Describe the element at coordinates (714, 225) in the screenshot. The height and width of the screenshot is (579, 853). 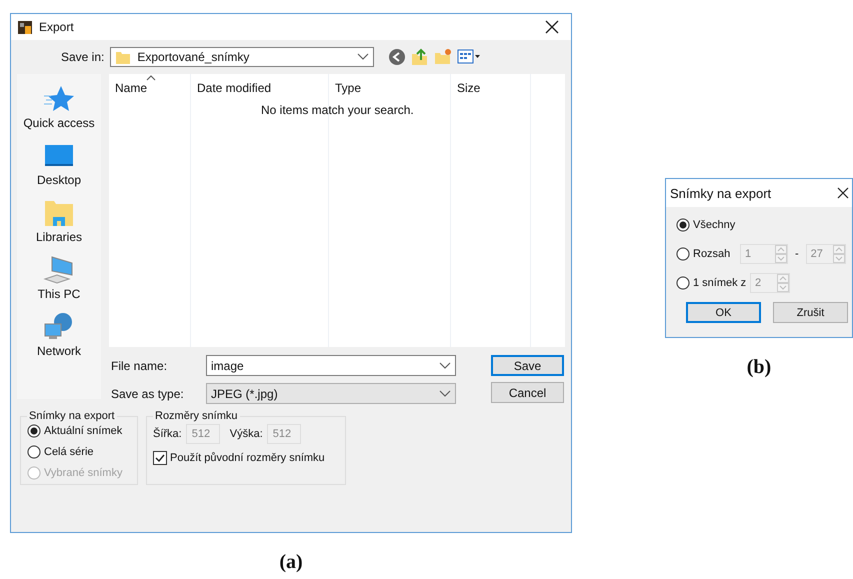
I see `option-label: Všechny` at that location.